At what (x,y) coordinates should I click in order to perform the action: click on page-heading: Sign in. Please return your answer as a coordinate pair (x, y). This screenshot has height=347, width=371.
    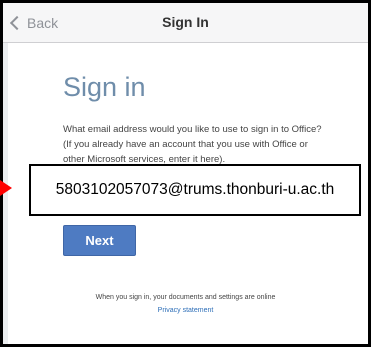
    Looking at the image, I should click on (104, 87).